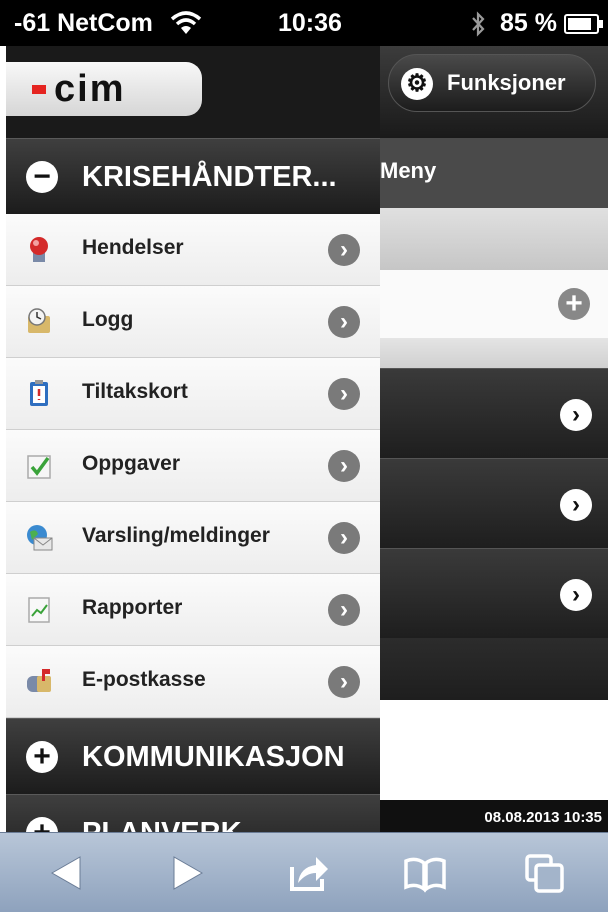  I want to click on bookmarks-icon, so click(425, 873).